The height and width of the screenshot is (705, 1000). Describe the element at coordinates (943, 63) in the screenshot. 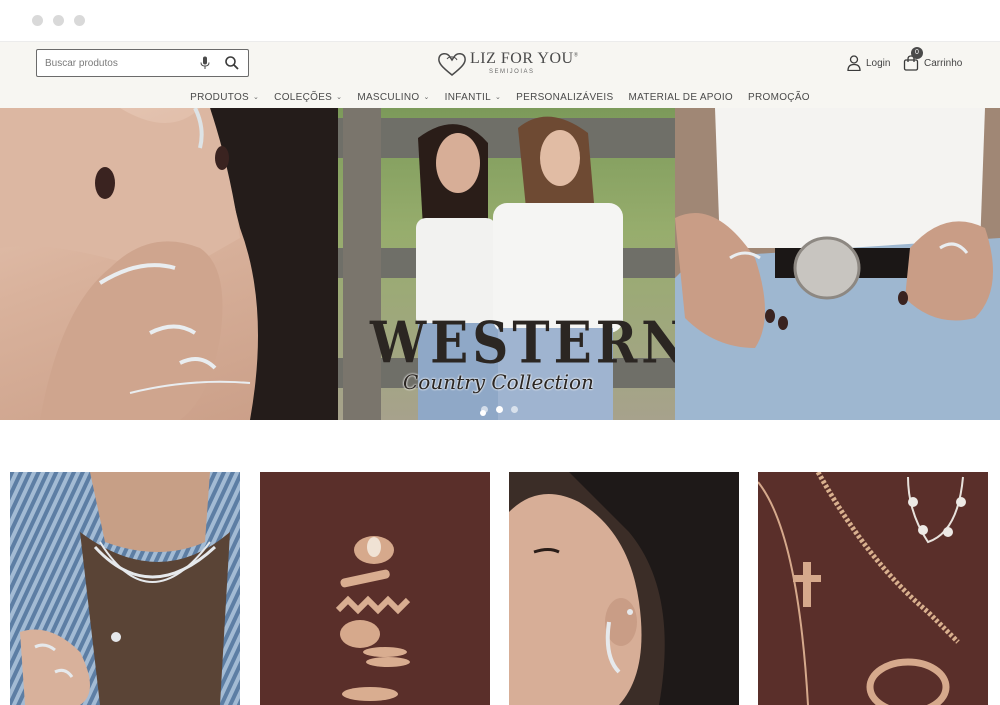

I see `cart-label: Carrinho` at that location.